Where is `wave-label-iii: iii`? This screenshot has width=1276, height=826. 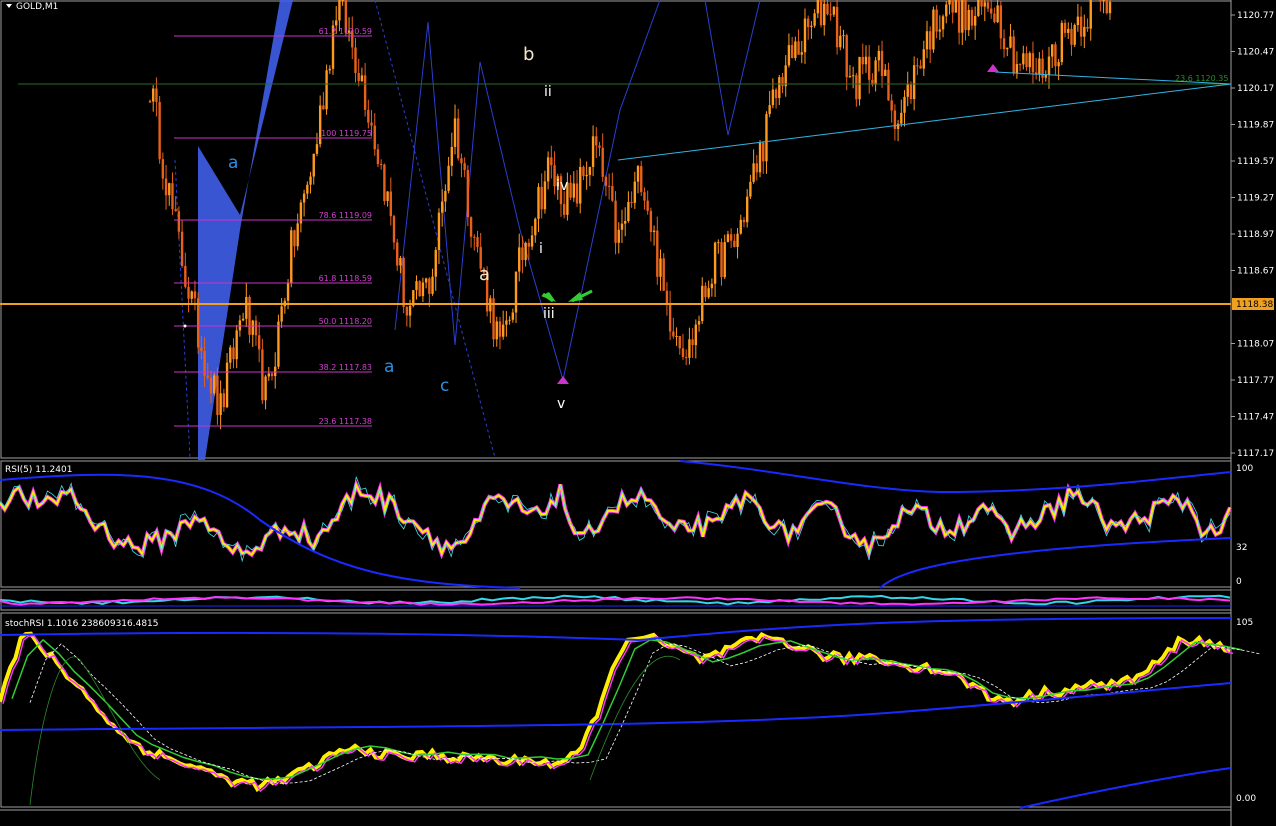
wave-label-iii: iii is located at coordinates (549, 314).